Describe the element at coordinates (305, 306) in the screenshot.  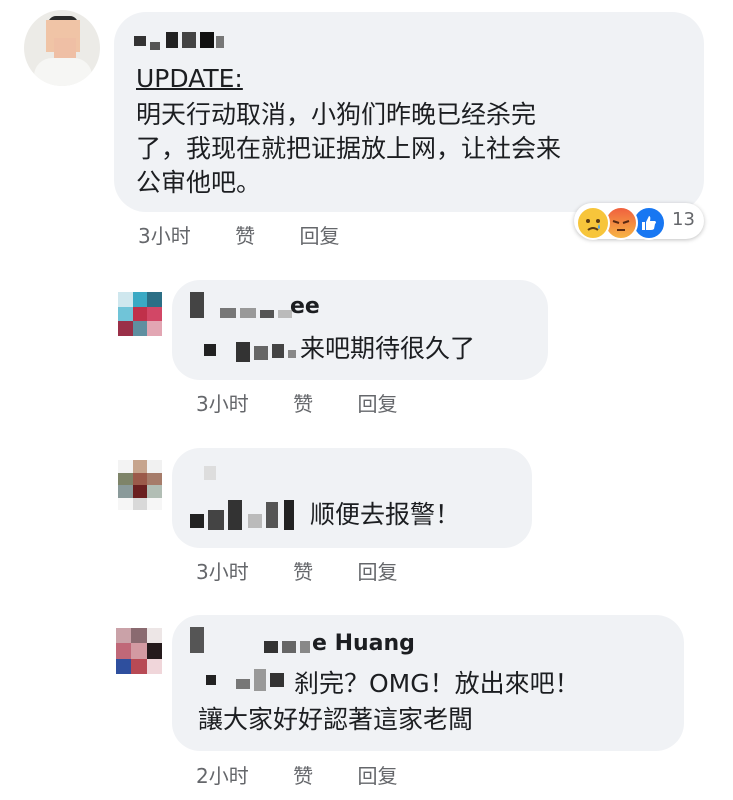
I see `reply1-name-visible: ee` at that location.